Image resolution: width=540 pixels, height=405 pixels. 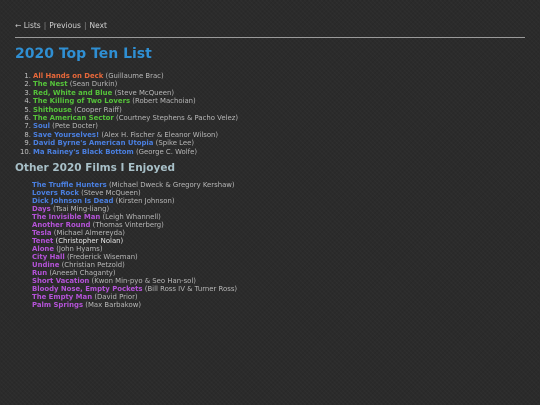 What do you see at coordinates (177, 118) in the screenshot?
I see `director-text: (Courtney Stephens & Pacho Velez)` at bounding box center [177, 118].